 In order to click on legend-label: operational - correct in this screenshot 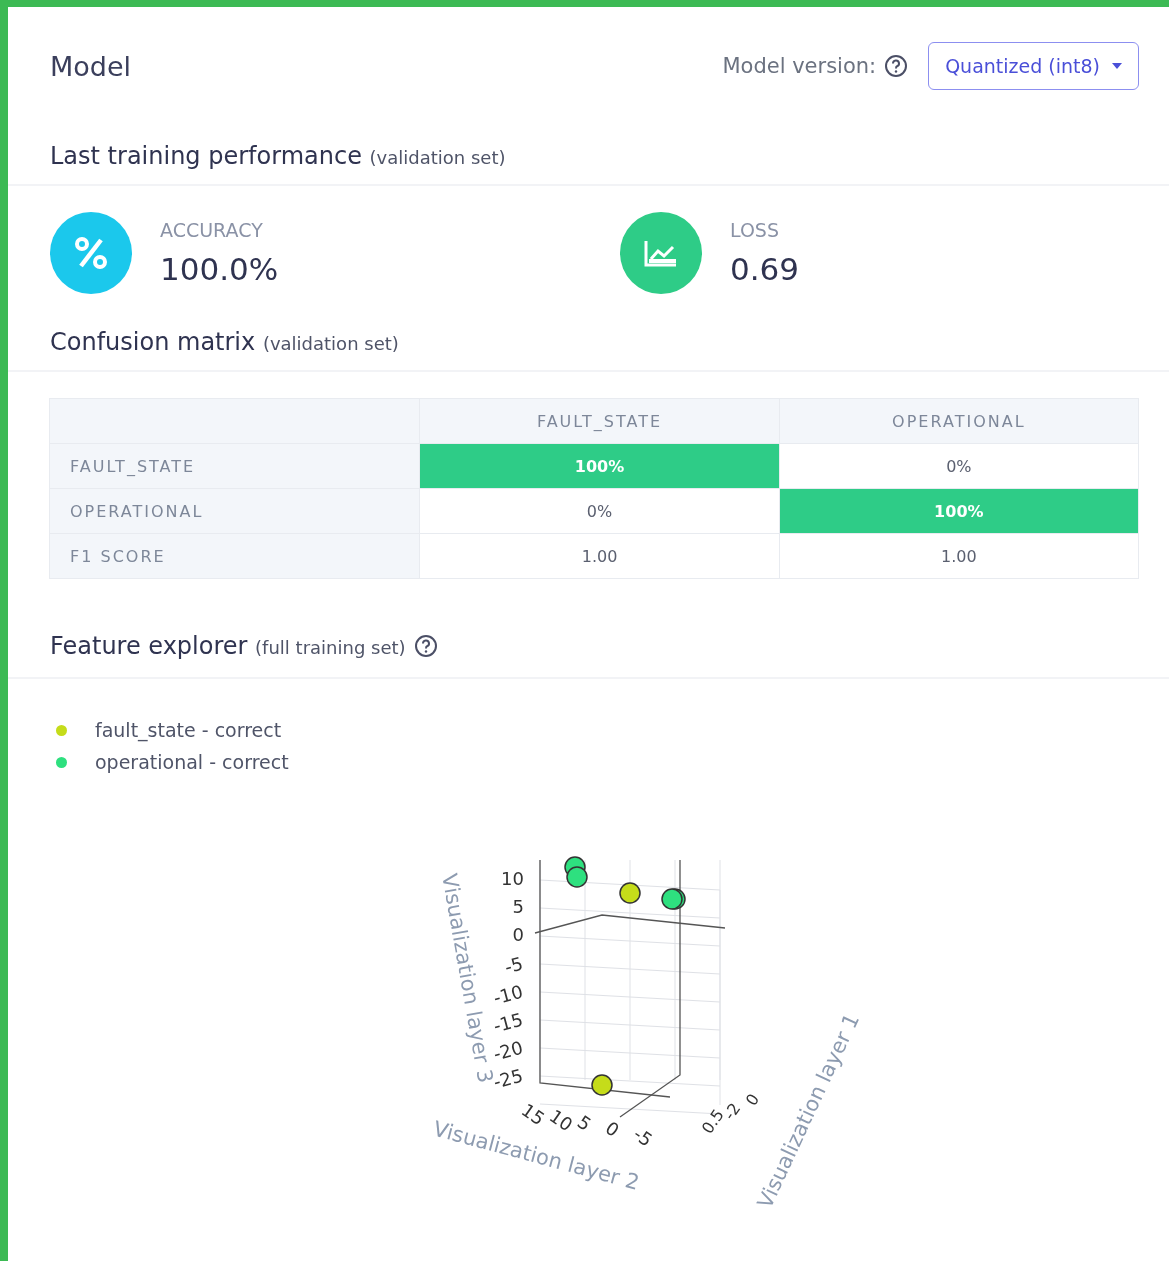, I will do `click(192, 762)`.